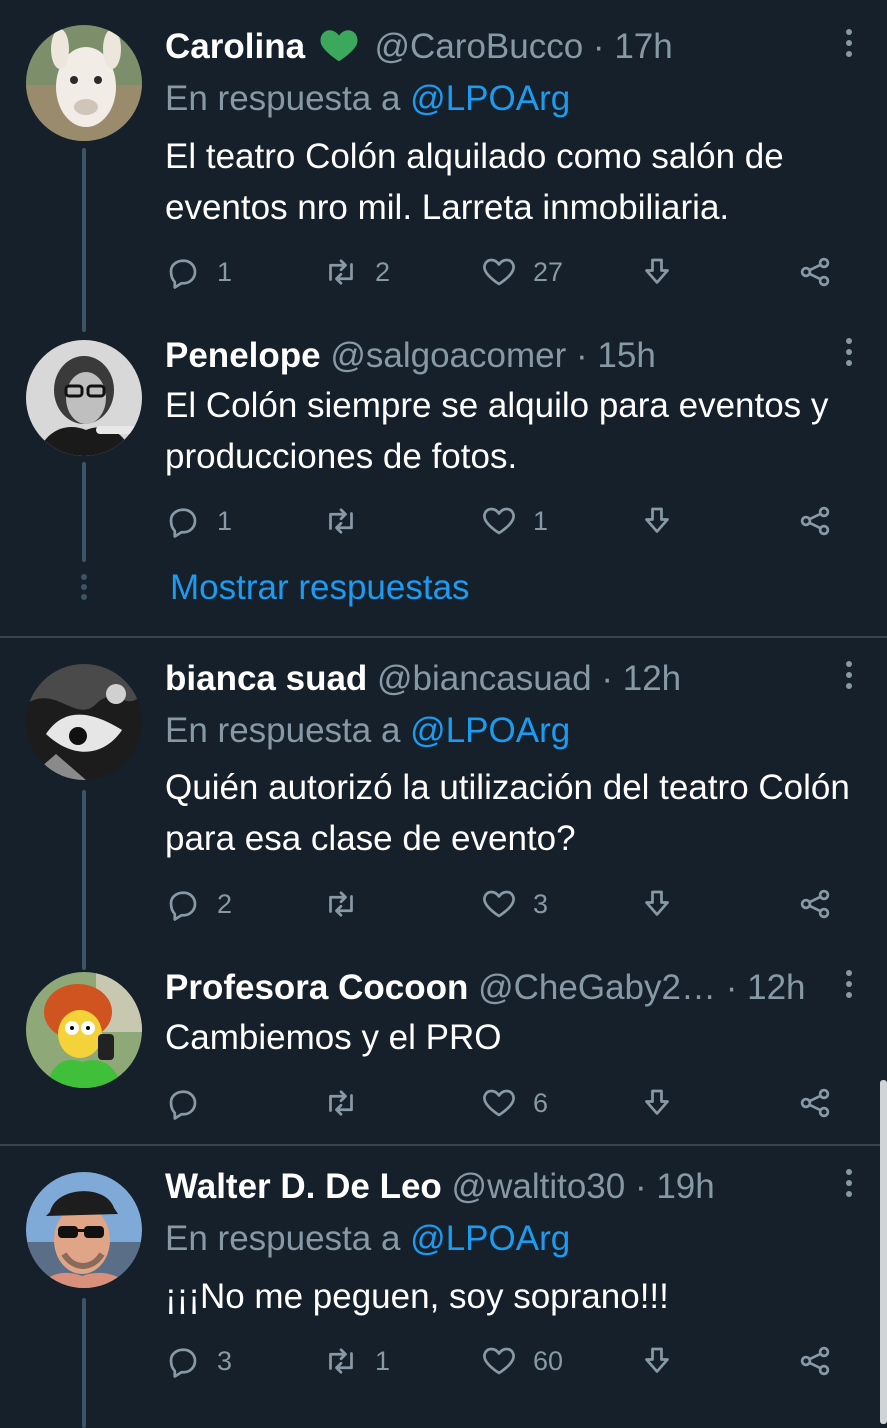 This screenshot has height=1428, width=887. What do you see at coordinates (283, 1238) in the screenshot?
I see `reply-prefix: En respuesta a` at bounding box center [283, 1238].